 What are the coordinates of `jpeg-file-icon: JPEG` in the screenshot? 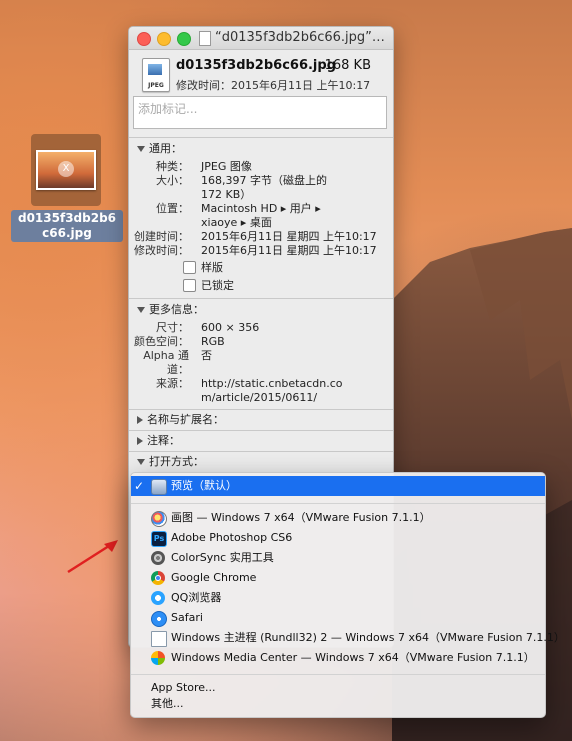 It's located at (156, 75).